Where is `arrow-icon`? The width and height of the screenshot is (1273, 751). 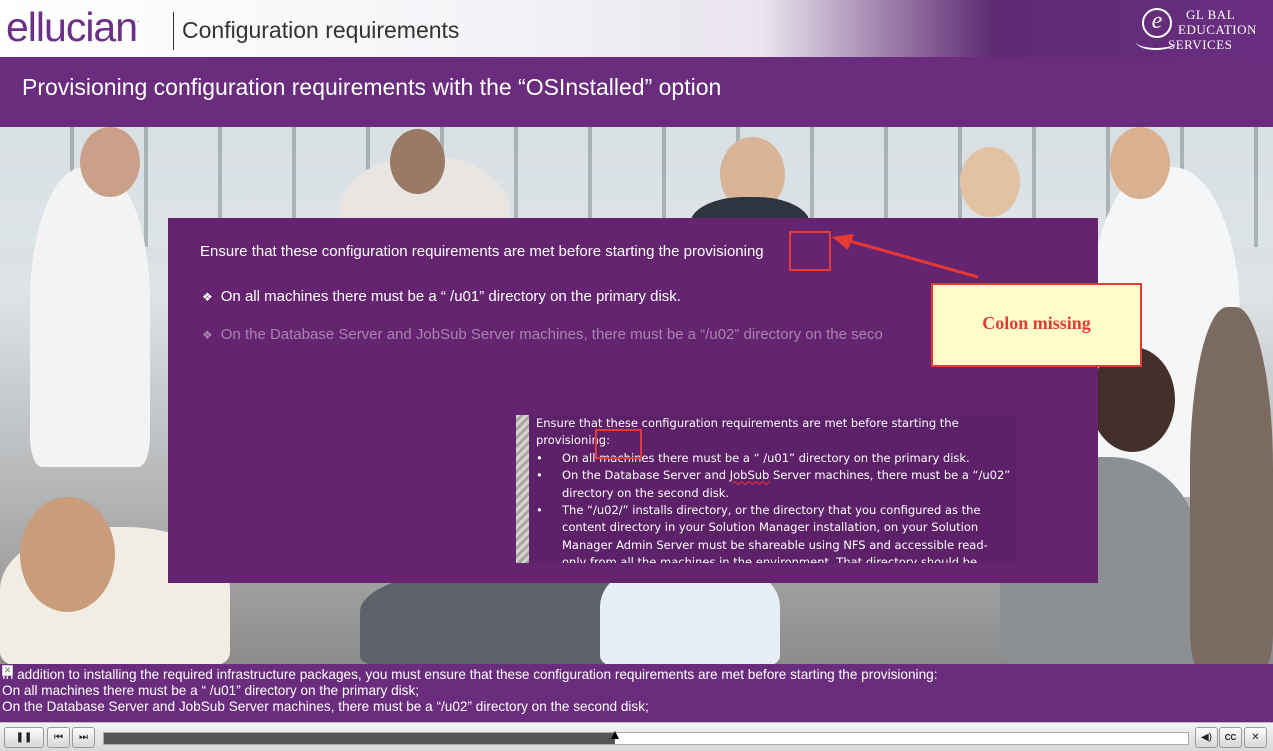 arrow-icon is located at coordinates (905, 256).